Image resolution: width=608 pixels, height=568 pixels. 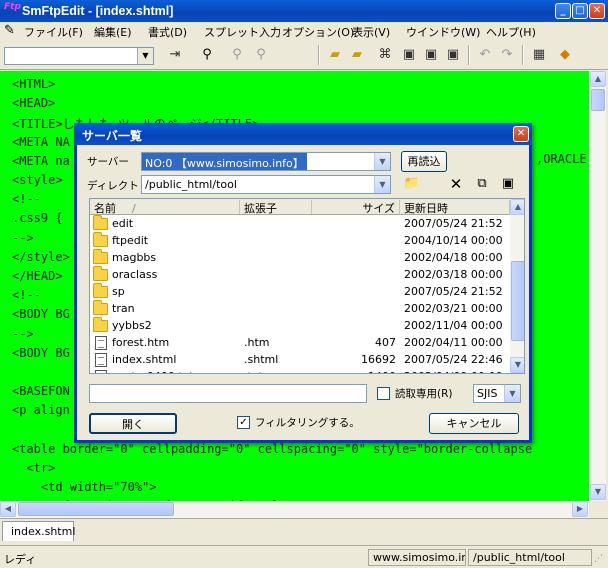 What do you see at coordinates (431, 55) in the screenshot?
I see `save-remote-icon: ▣` at bounding box center [431, 55].